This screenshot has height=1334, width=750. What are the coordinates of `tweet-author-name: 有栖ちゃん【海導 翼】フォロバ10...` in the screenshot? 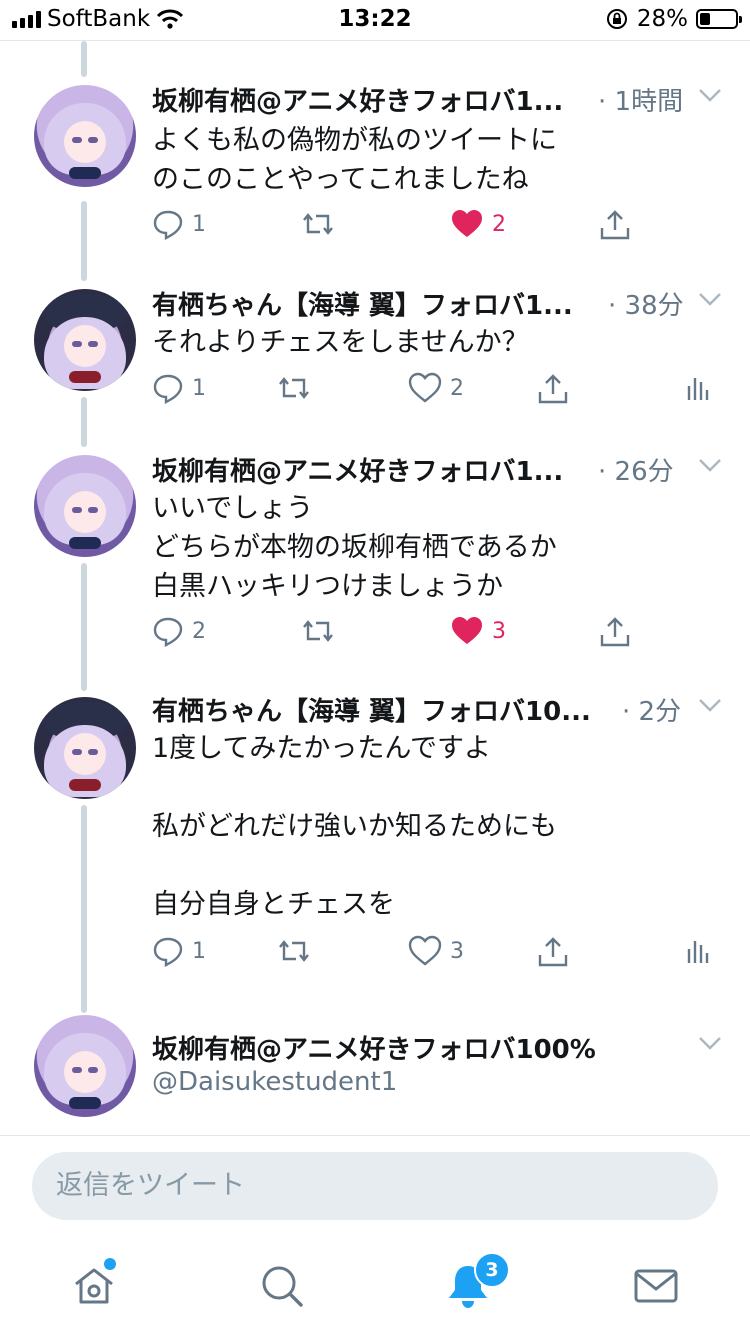 It's located at (371, 709).